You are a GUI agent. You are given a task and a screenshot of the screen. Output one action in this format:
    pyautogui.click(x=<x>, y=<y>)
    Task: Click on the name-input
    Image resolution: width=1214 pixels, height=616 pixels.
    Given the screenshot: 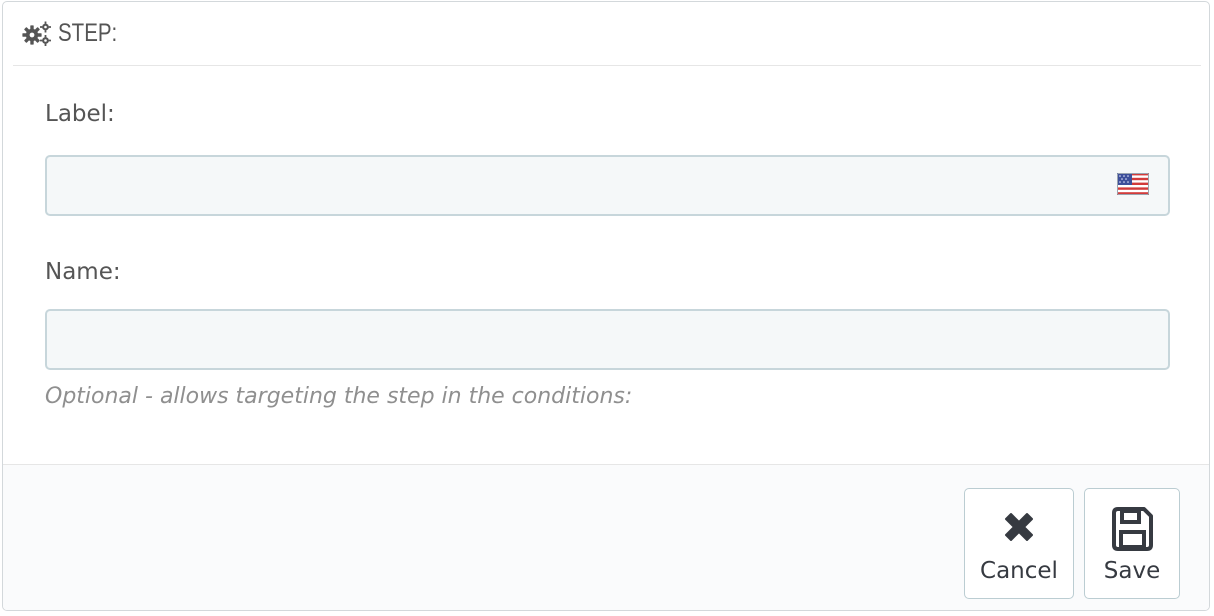 What is the action you would take?
    pyautogui.click(x=607, y=339)
    